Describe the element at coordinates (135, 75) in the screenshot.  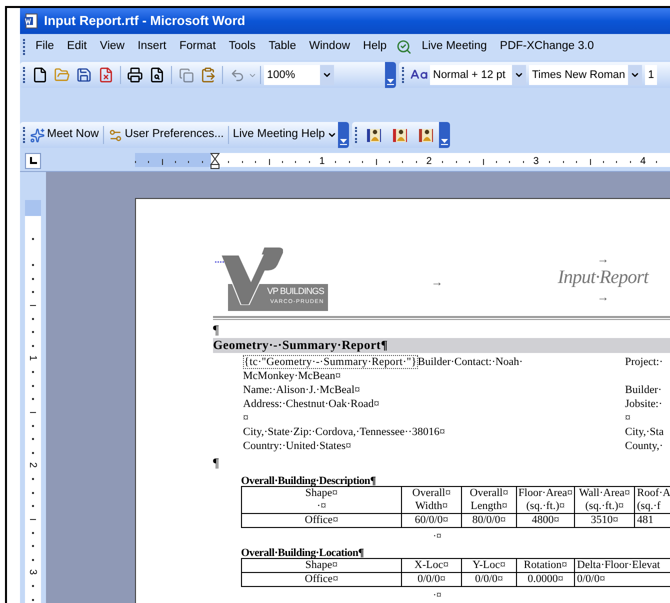
I see `printer-icon` at that location.